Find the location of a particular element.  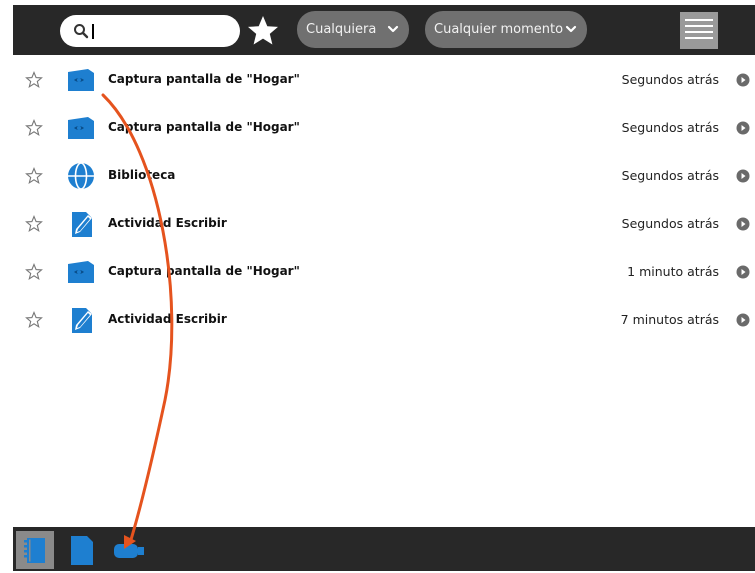

filter-when-label: Cualquier momento is located at coordinates (499, 29).